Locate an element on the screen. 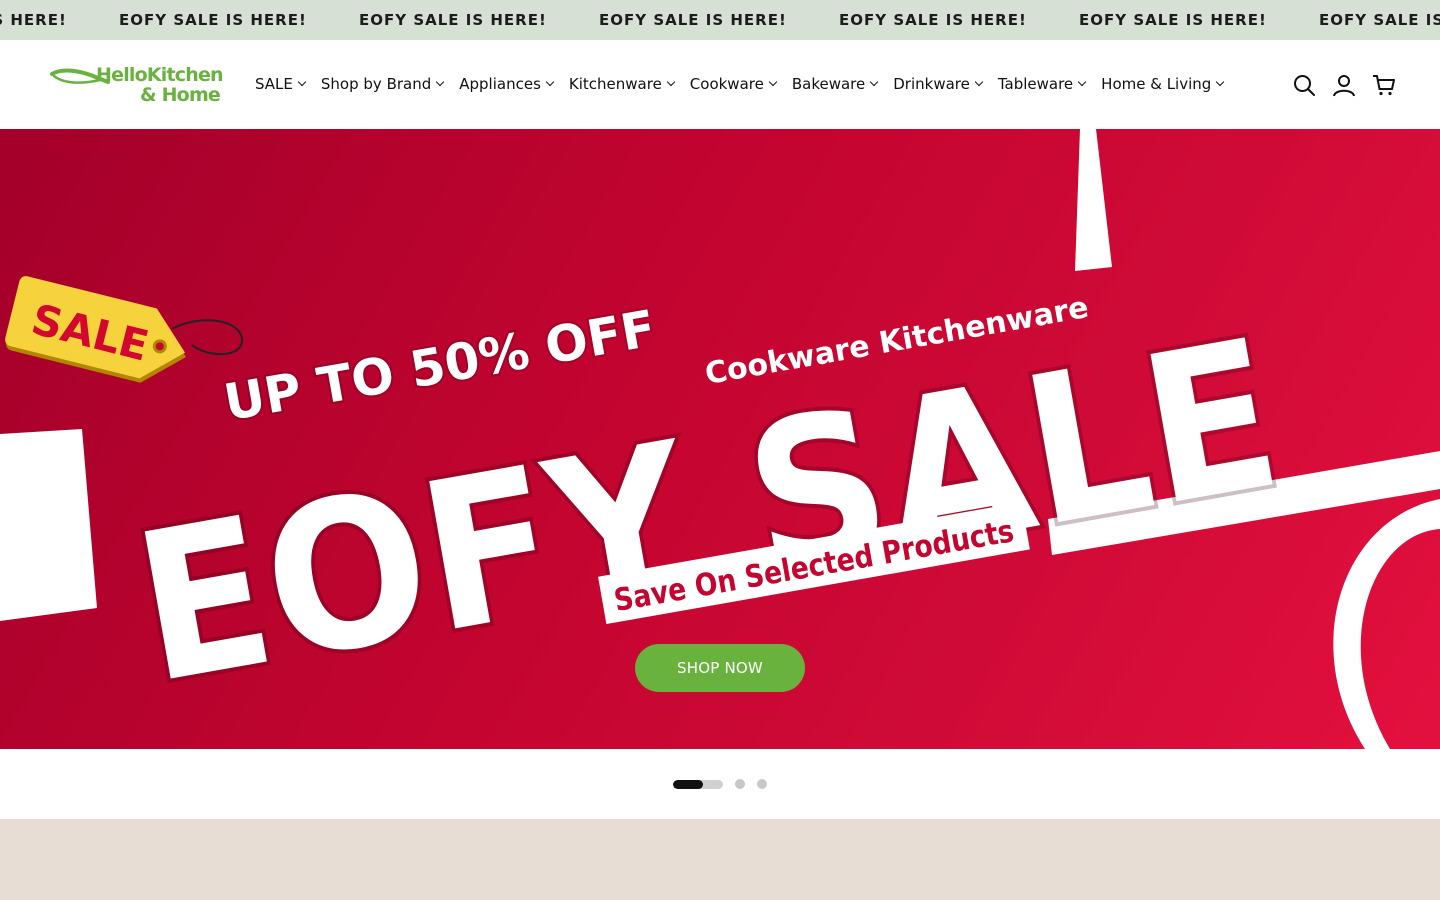 The image size is (1440, 900). header-actions is located at coordinates (1344, 85).